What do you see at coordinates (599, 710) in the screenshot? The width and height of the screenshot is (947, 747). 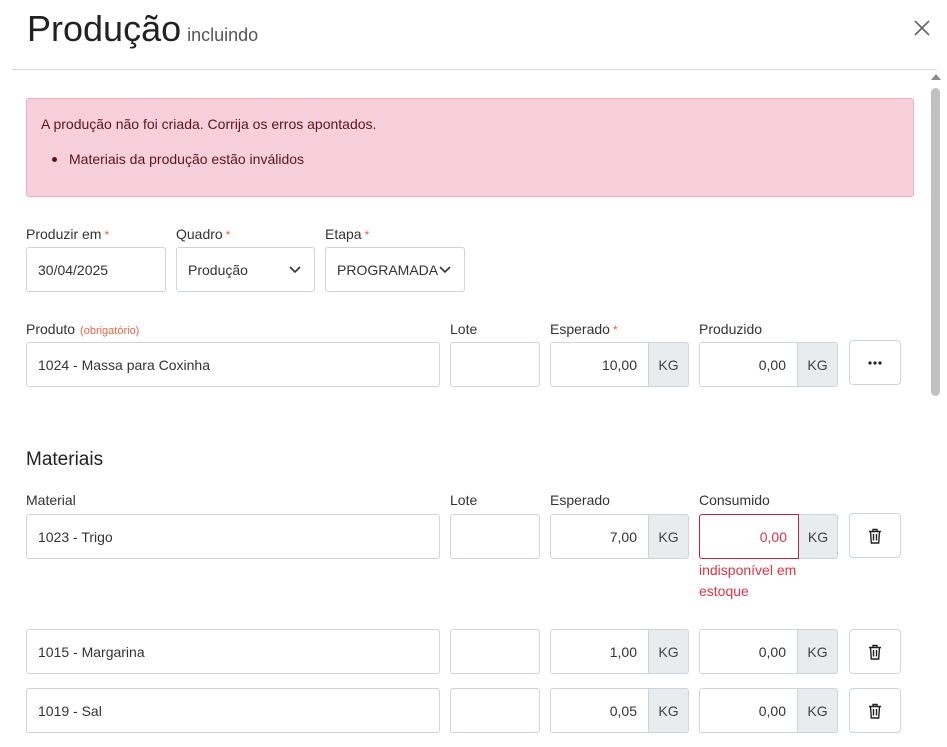 I see `material-esperado-input: 0,05` at bounding box center [599, 710].